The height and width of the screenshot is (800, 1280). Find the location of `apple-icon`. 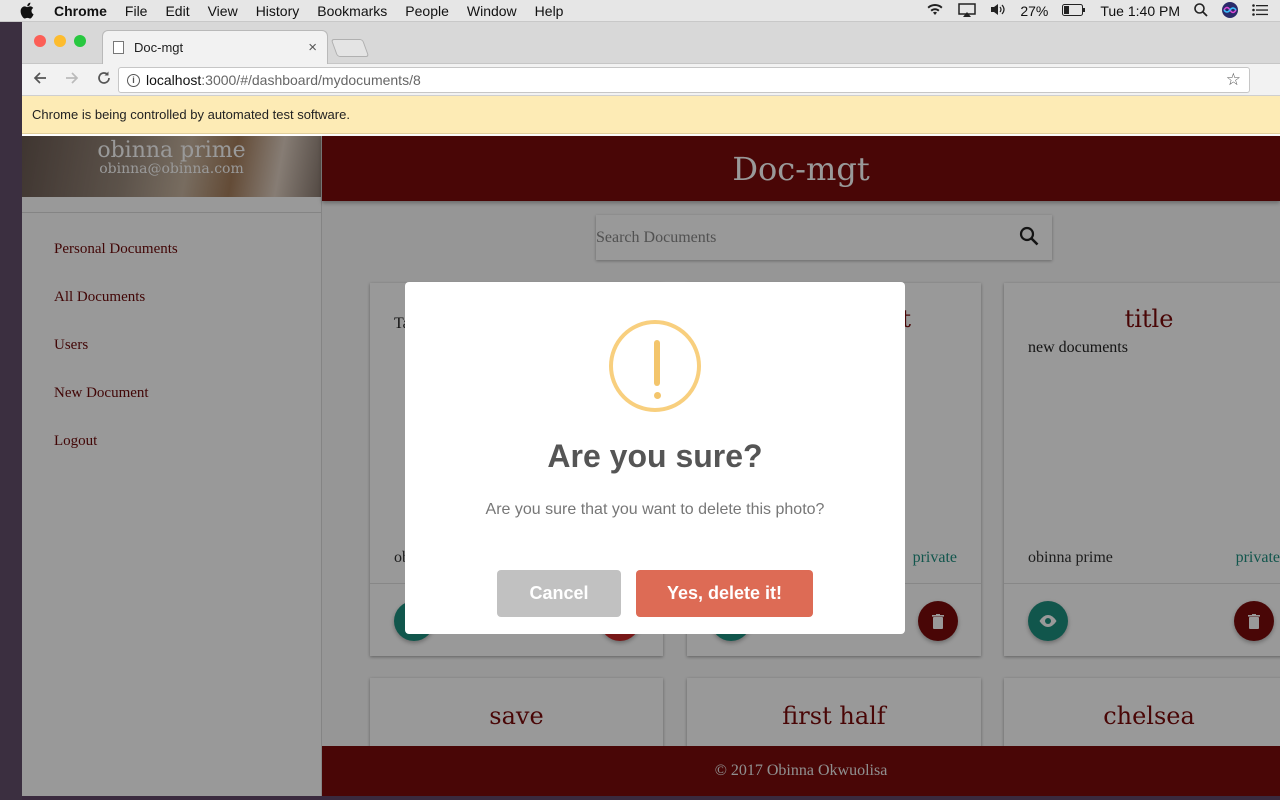

apple-icon is located at coordinates (29, 11).